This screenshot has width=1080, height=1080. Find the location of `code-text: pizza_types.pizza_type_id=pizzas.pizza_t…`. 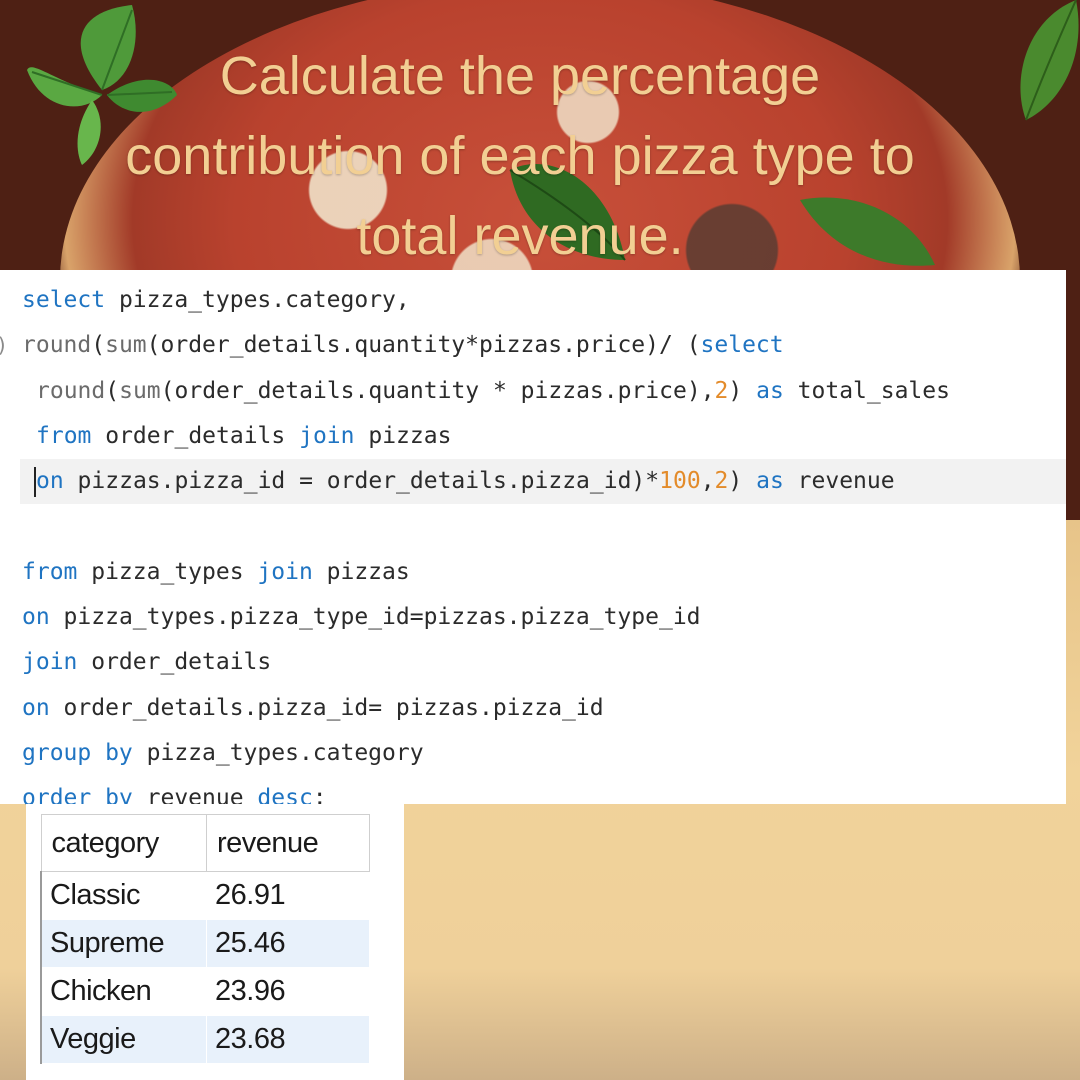

code-text: pizza_types.pizza_type_id=pizzas.pizza_t… is located at coordinates (375, 617).